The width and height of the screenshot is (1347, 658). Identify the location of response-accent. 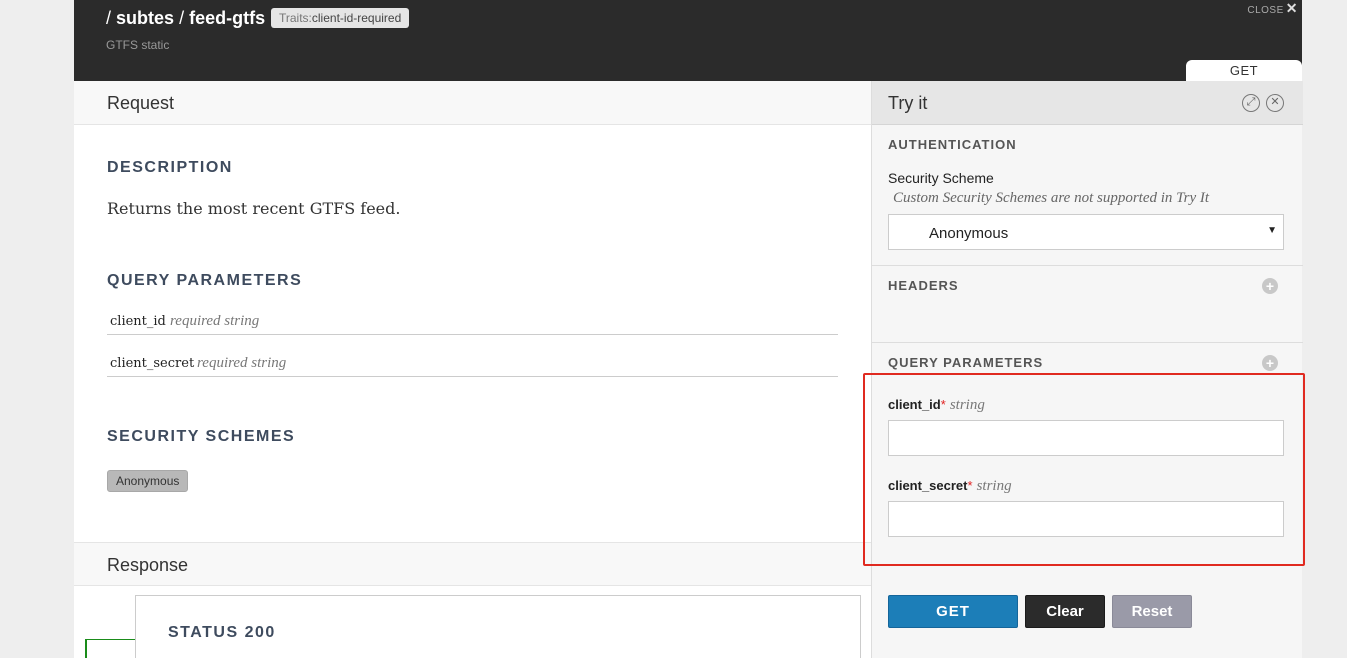
(110, 648).